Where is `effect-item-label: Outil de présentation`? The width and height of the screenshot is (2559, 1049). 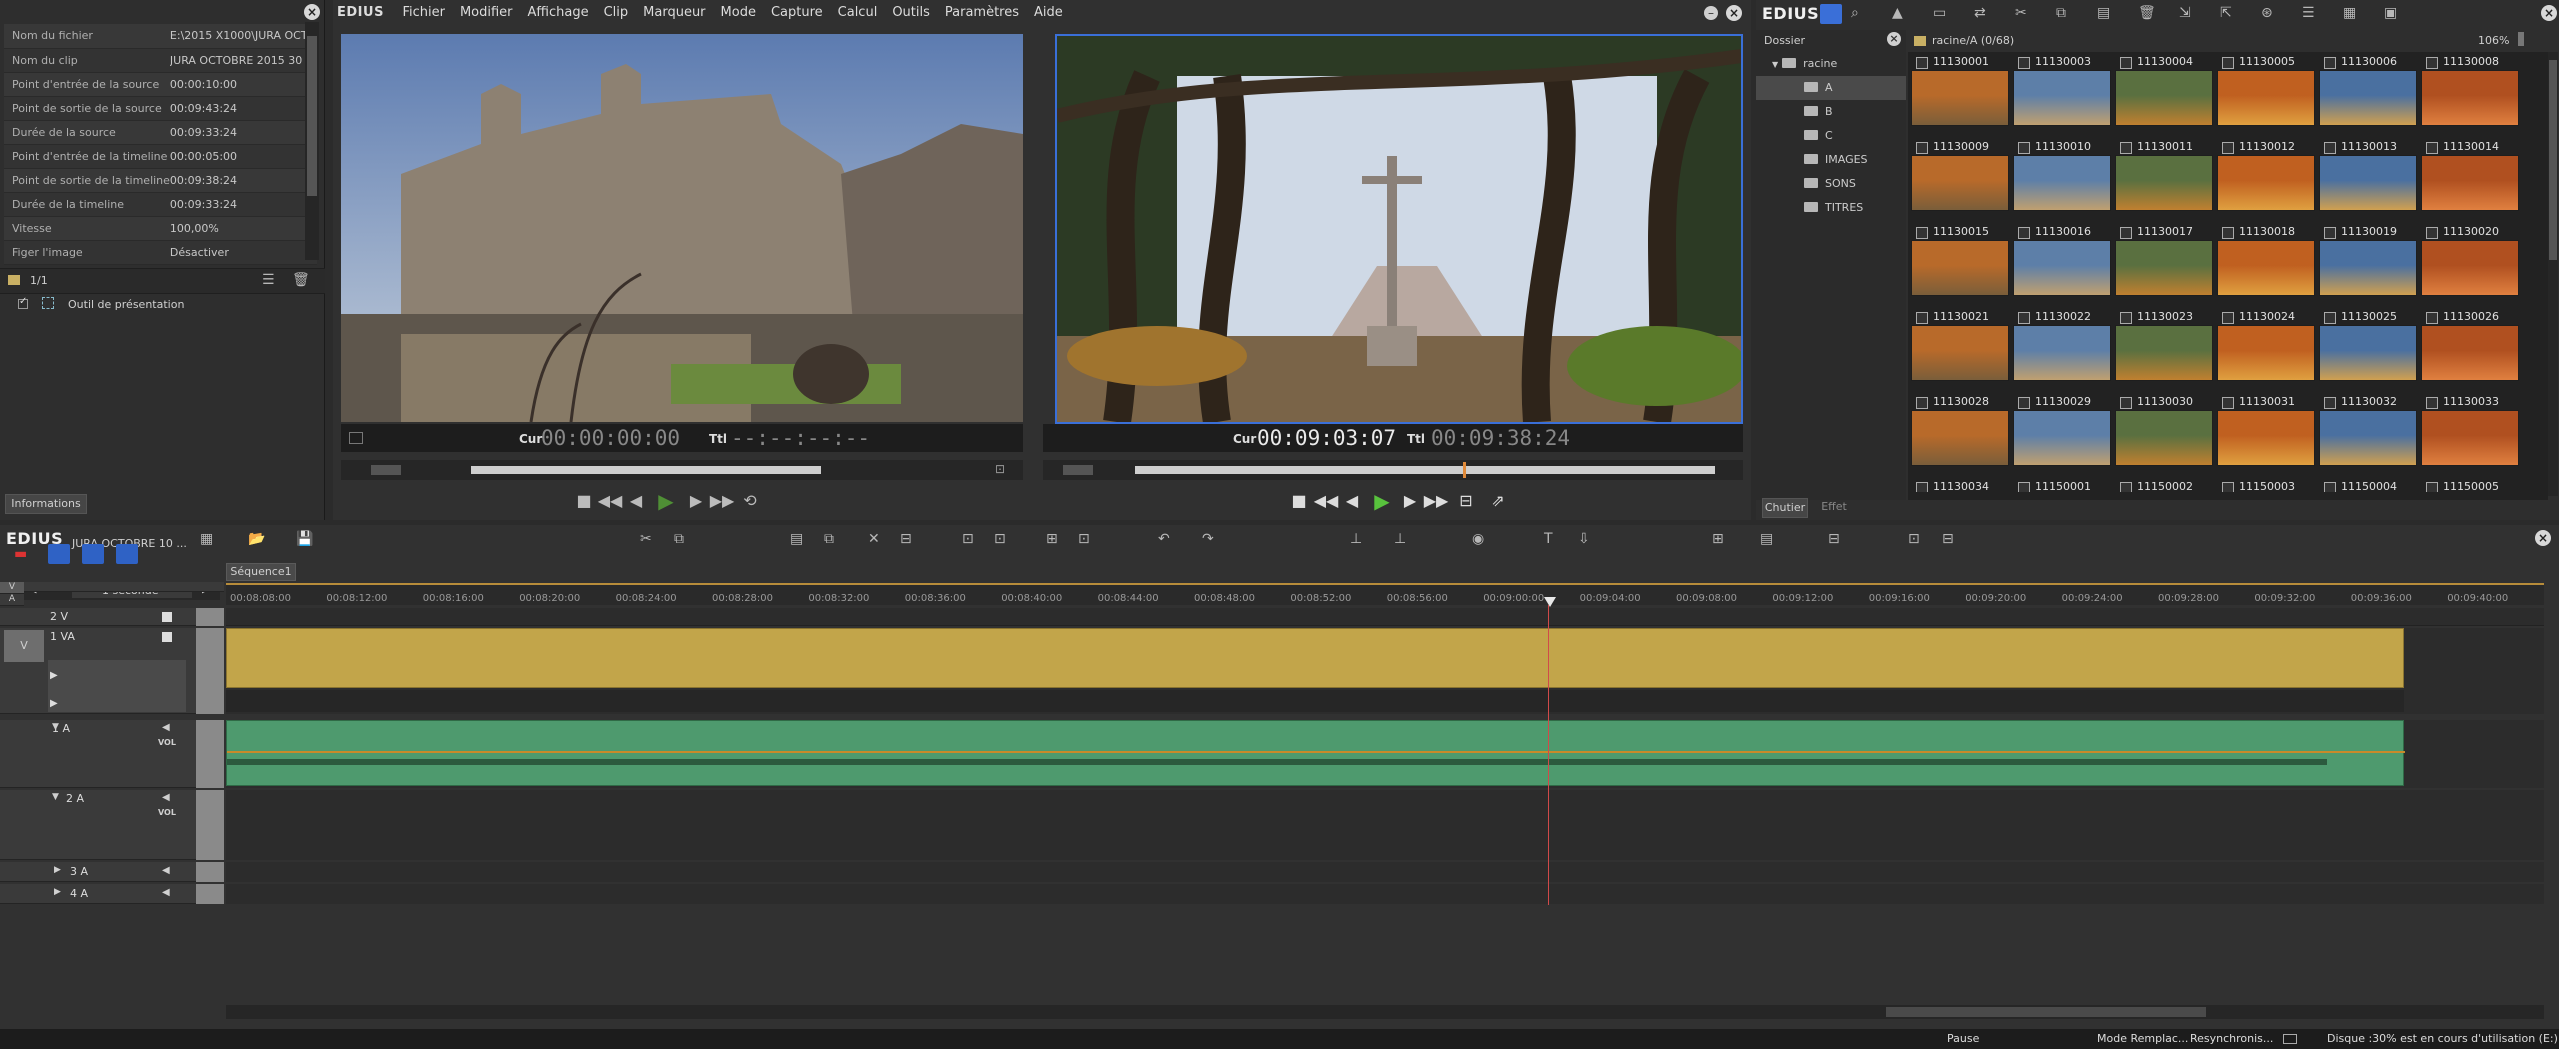
effect-item-label: Outil de présentation is located at coordinates (126, 304).